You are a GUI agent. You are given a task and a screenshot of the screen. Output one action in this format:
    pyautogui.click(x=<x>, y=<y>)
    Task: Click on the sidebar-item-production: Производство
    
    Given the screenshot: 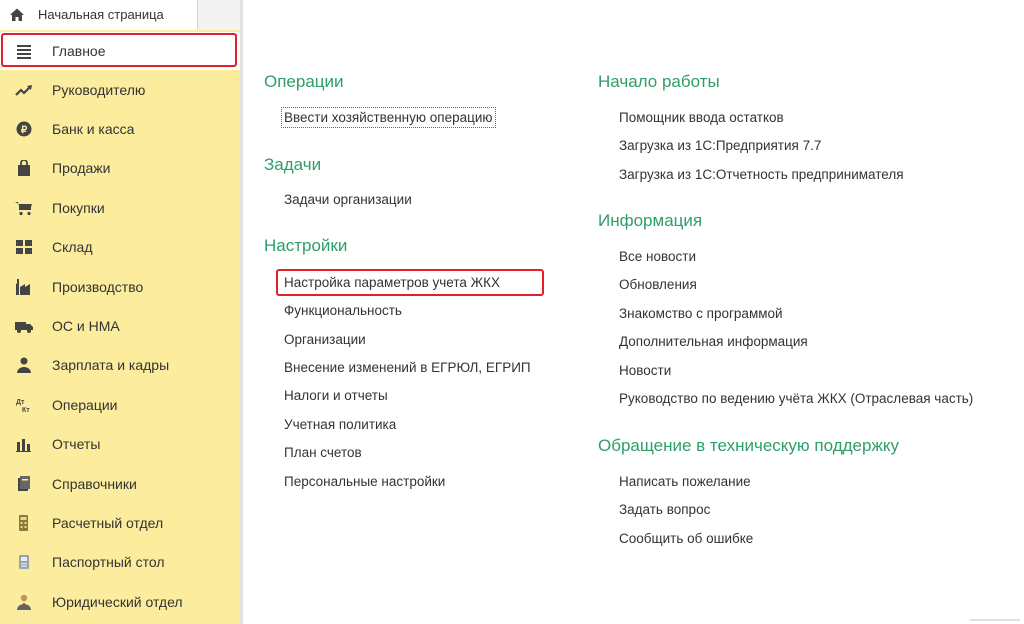 What is the action you would take?
    pyautogui.click(x=120, y=287)
    